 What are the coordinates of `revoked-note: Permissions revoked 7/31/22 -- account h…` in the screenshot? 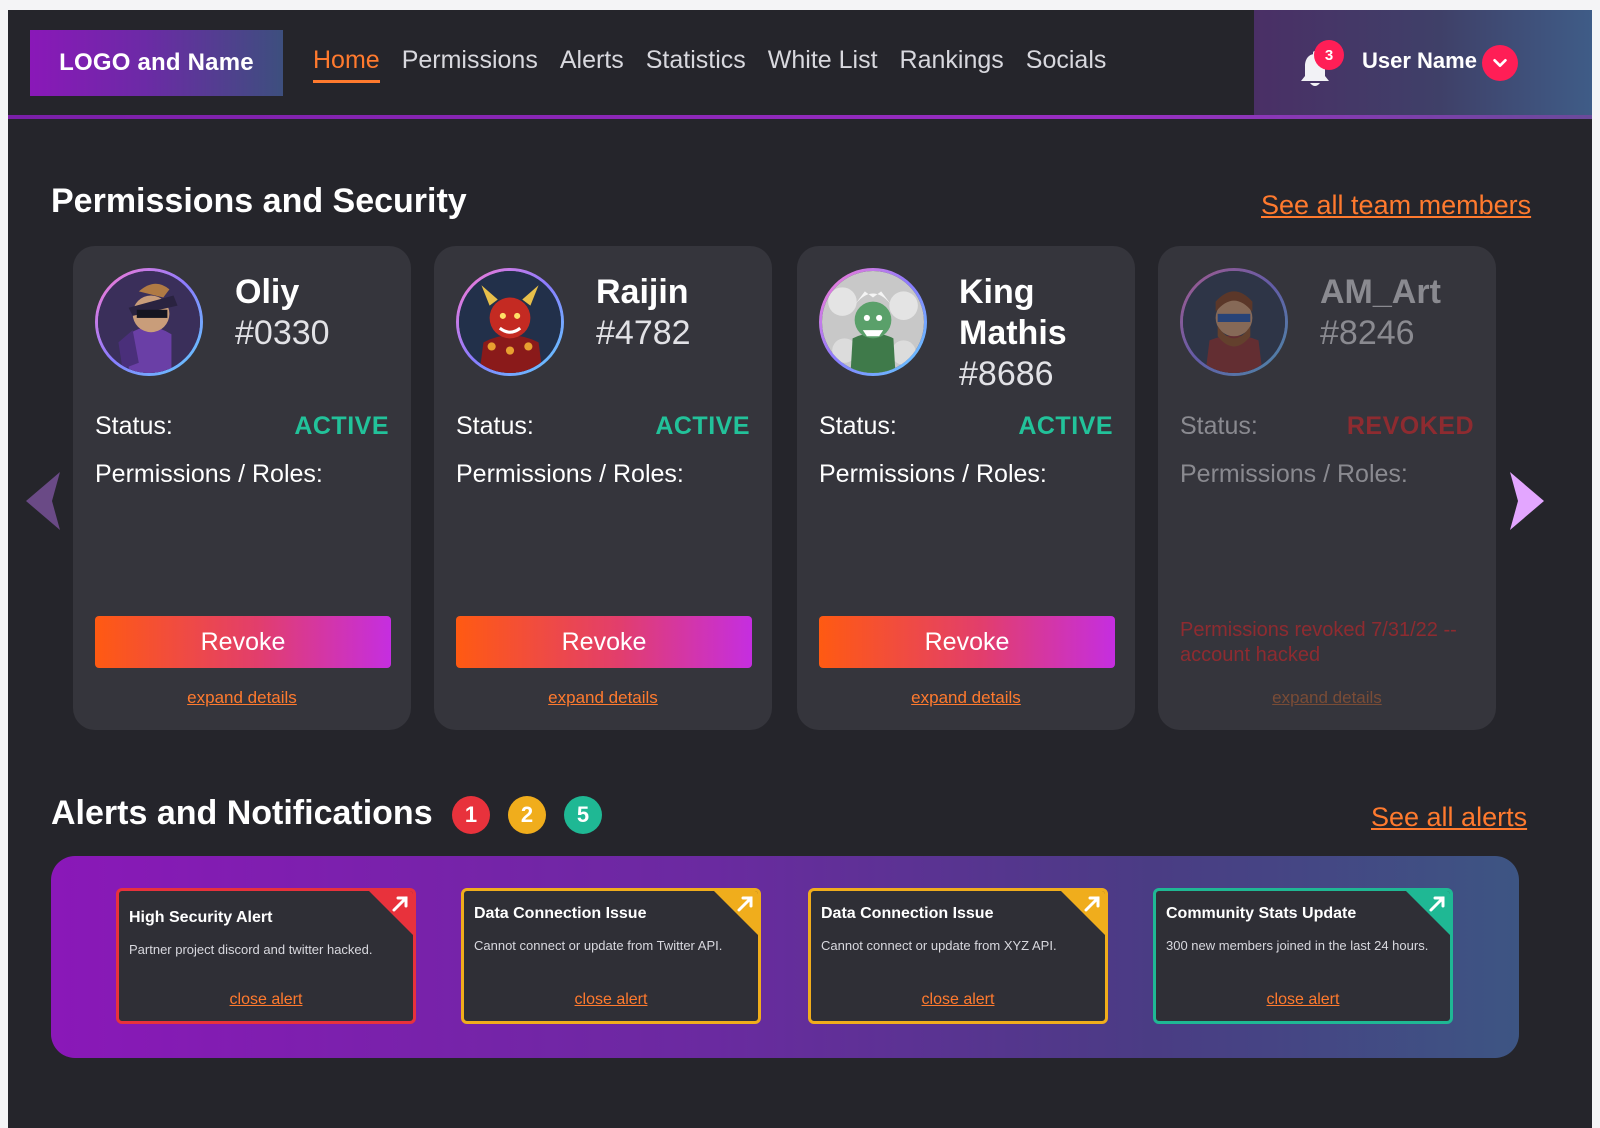 It's located at (1318, 642).